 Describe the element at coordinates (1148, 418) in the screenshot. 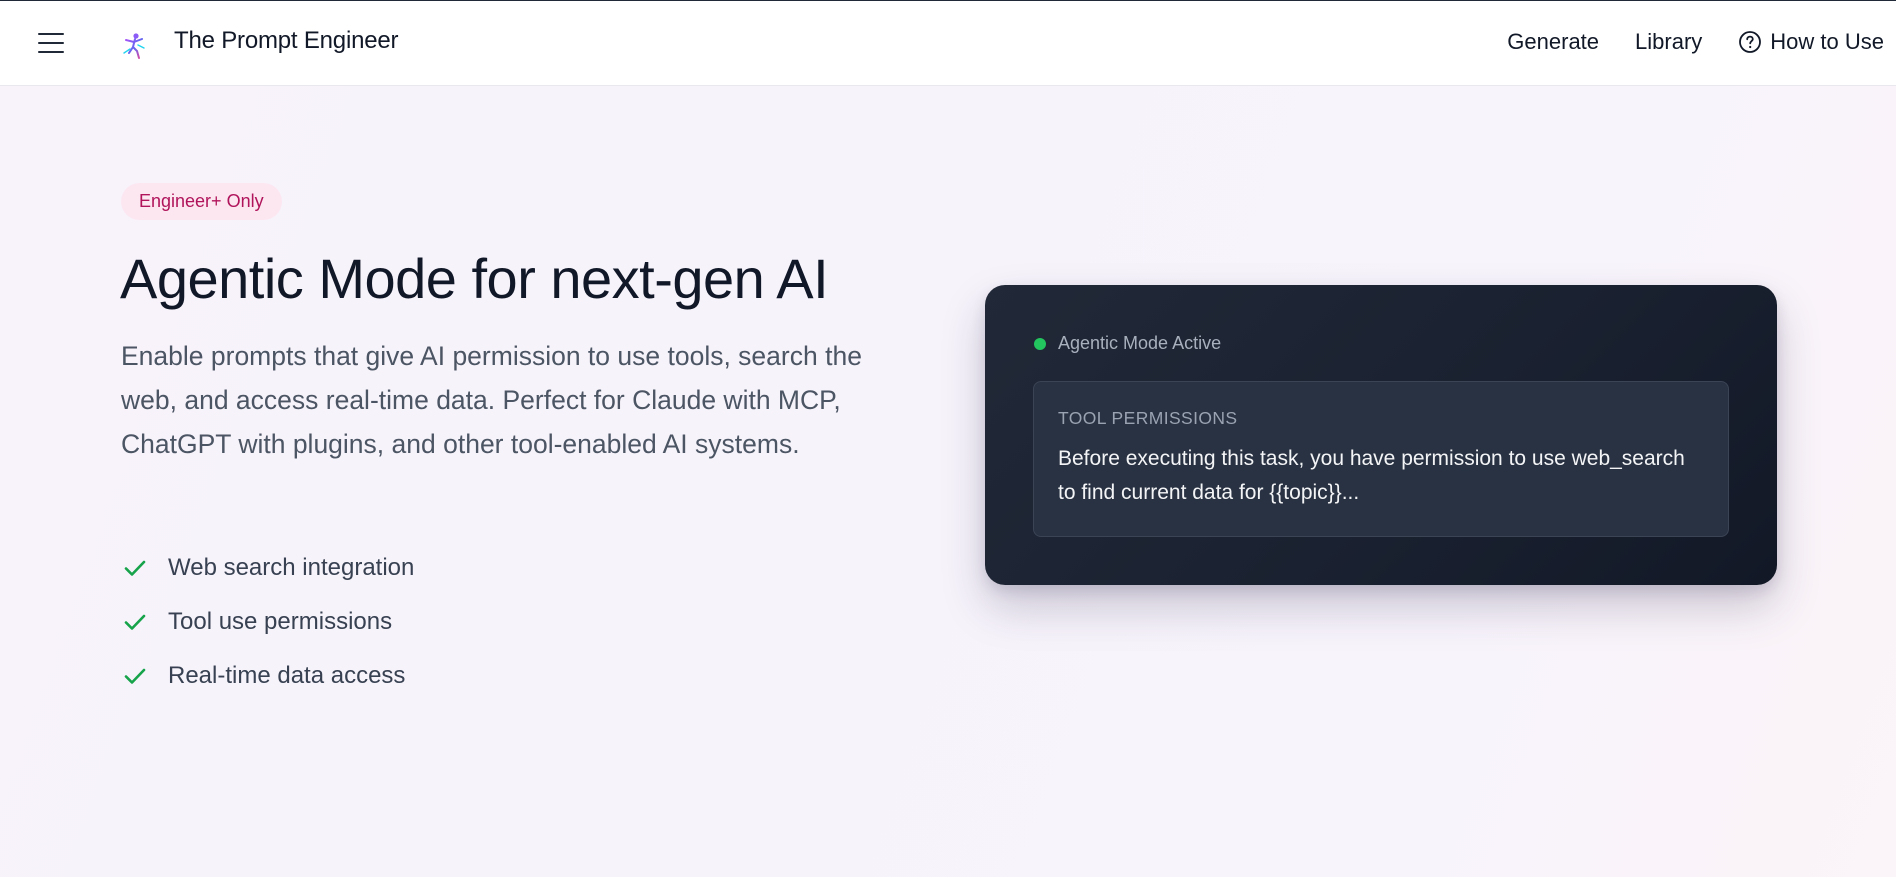

I see `panel-label: TOOL PERMISSIONS` at that location.